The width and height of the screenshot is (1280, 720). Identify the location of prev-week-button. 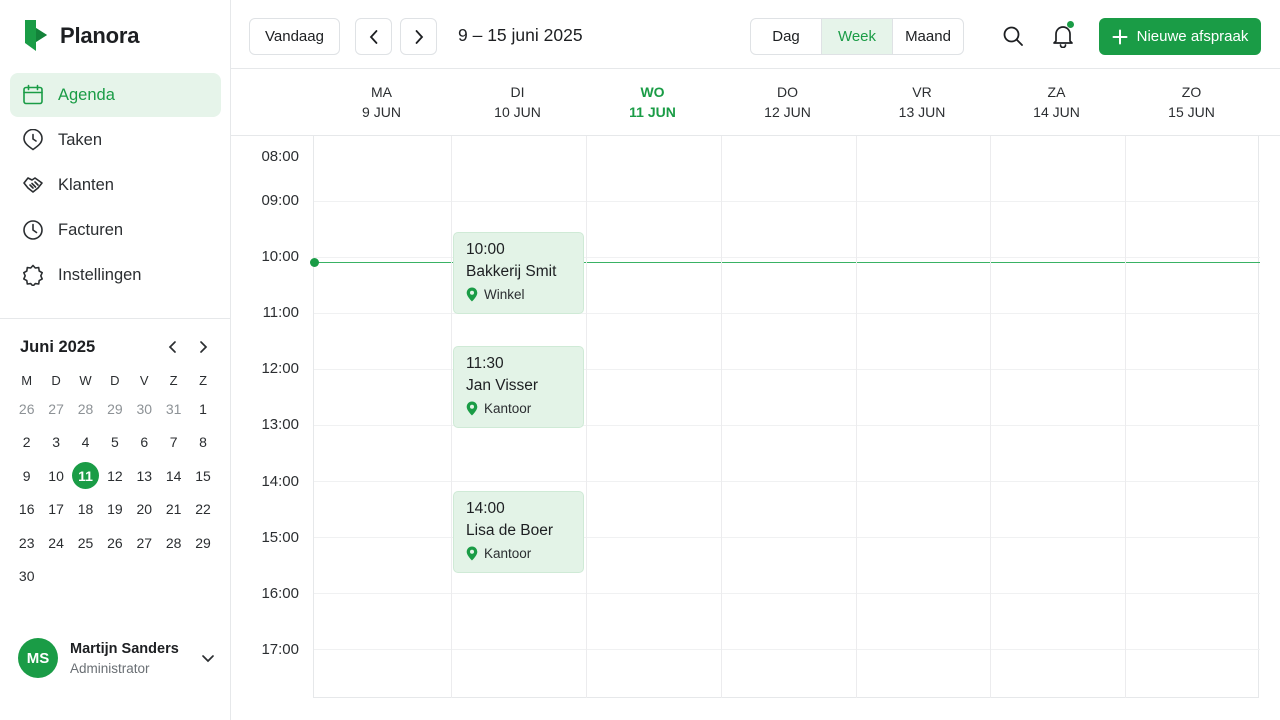
(373, 36).